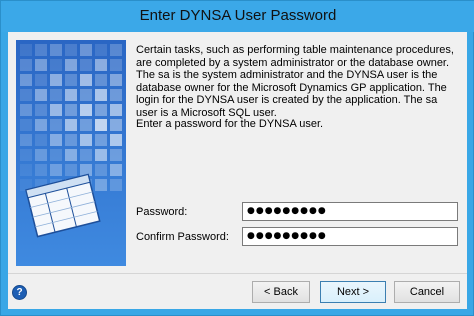 This screenshot has width=474, height=316. I want to click on confirm-password-field: ●●●●●●●●●, so click(350, 236).